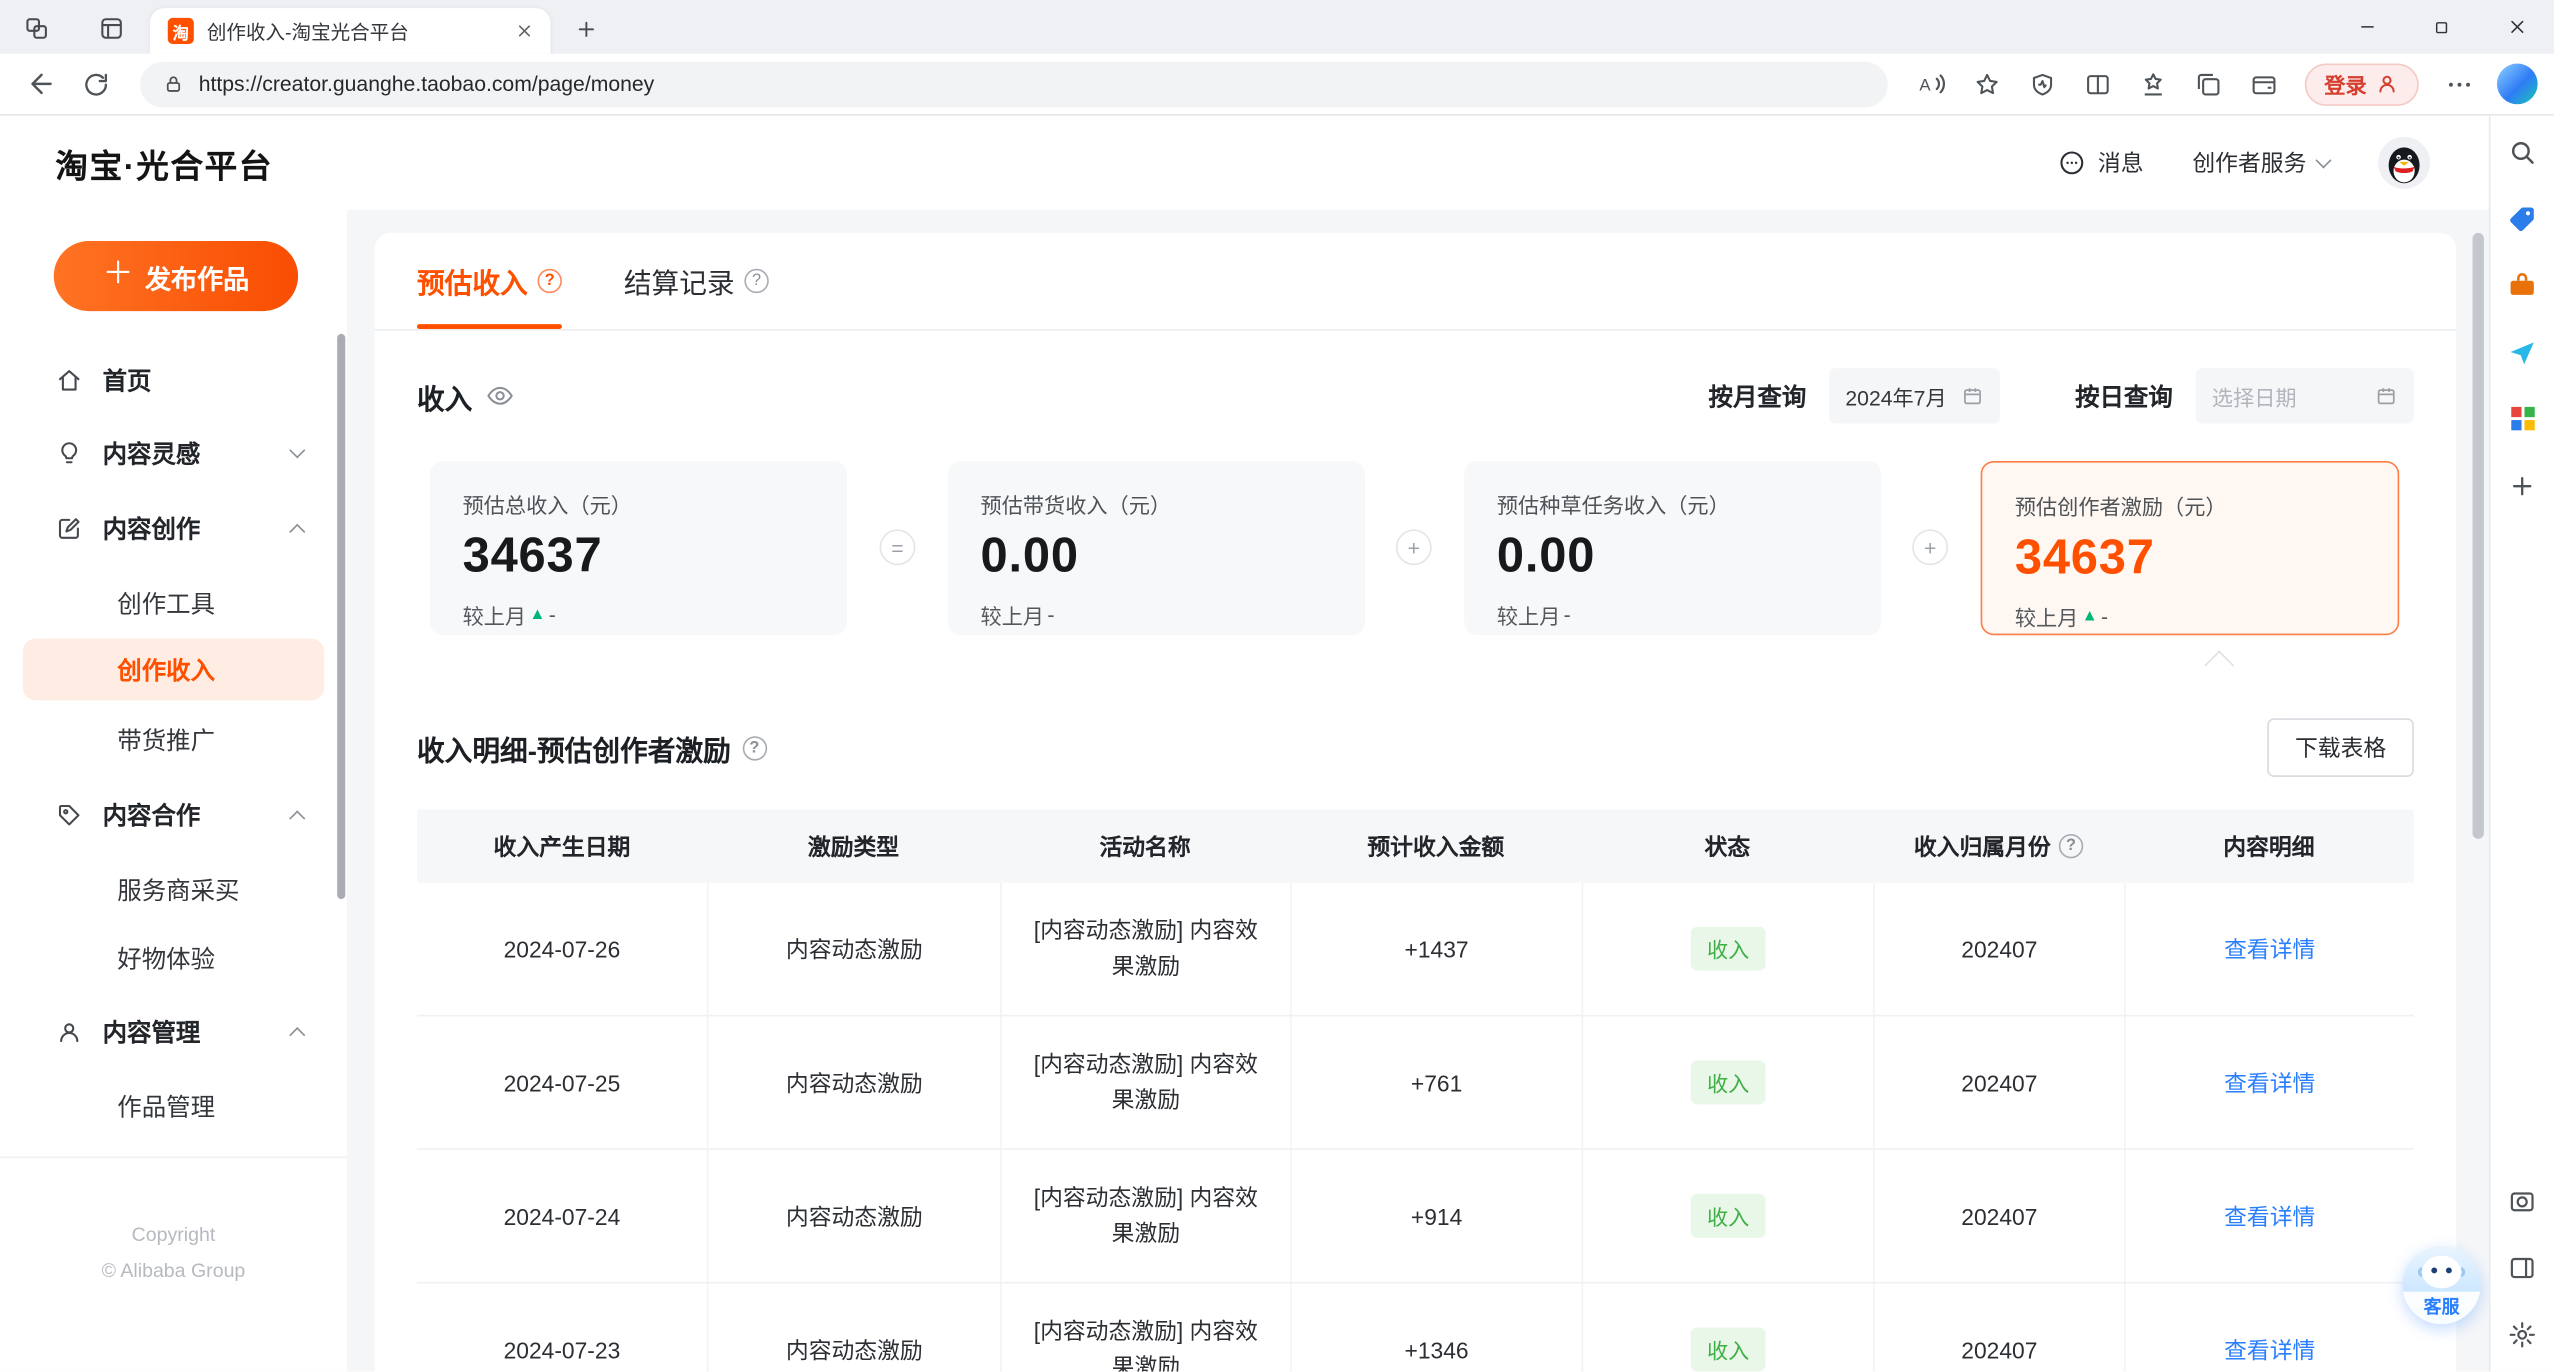  I want to click on read-aloud-icon: A, so click(1931, 83).